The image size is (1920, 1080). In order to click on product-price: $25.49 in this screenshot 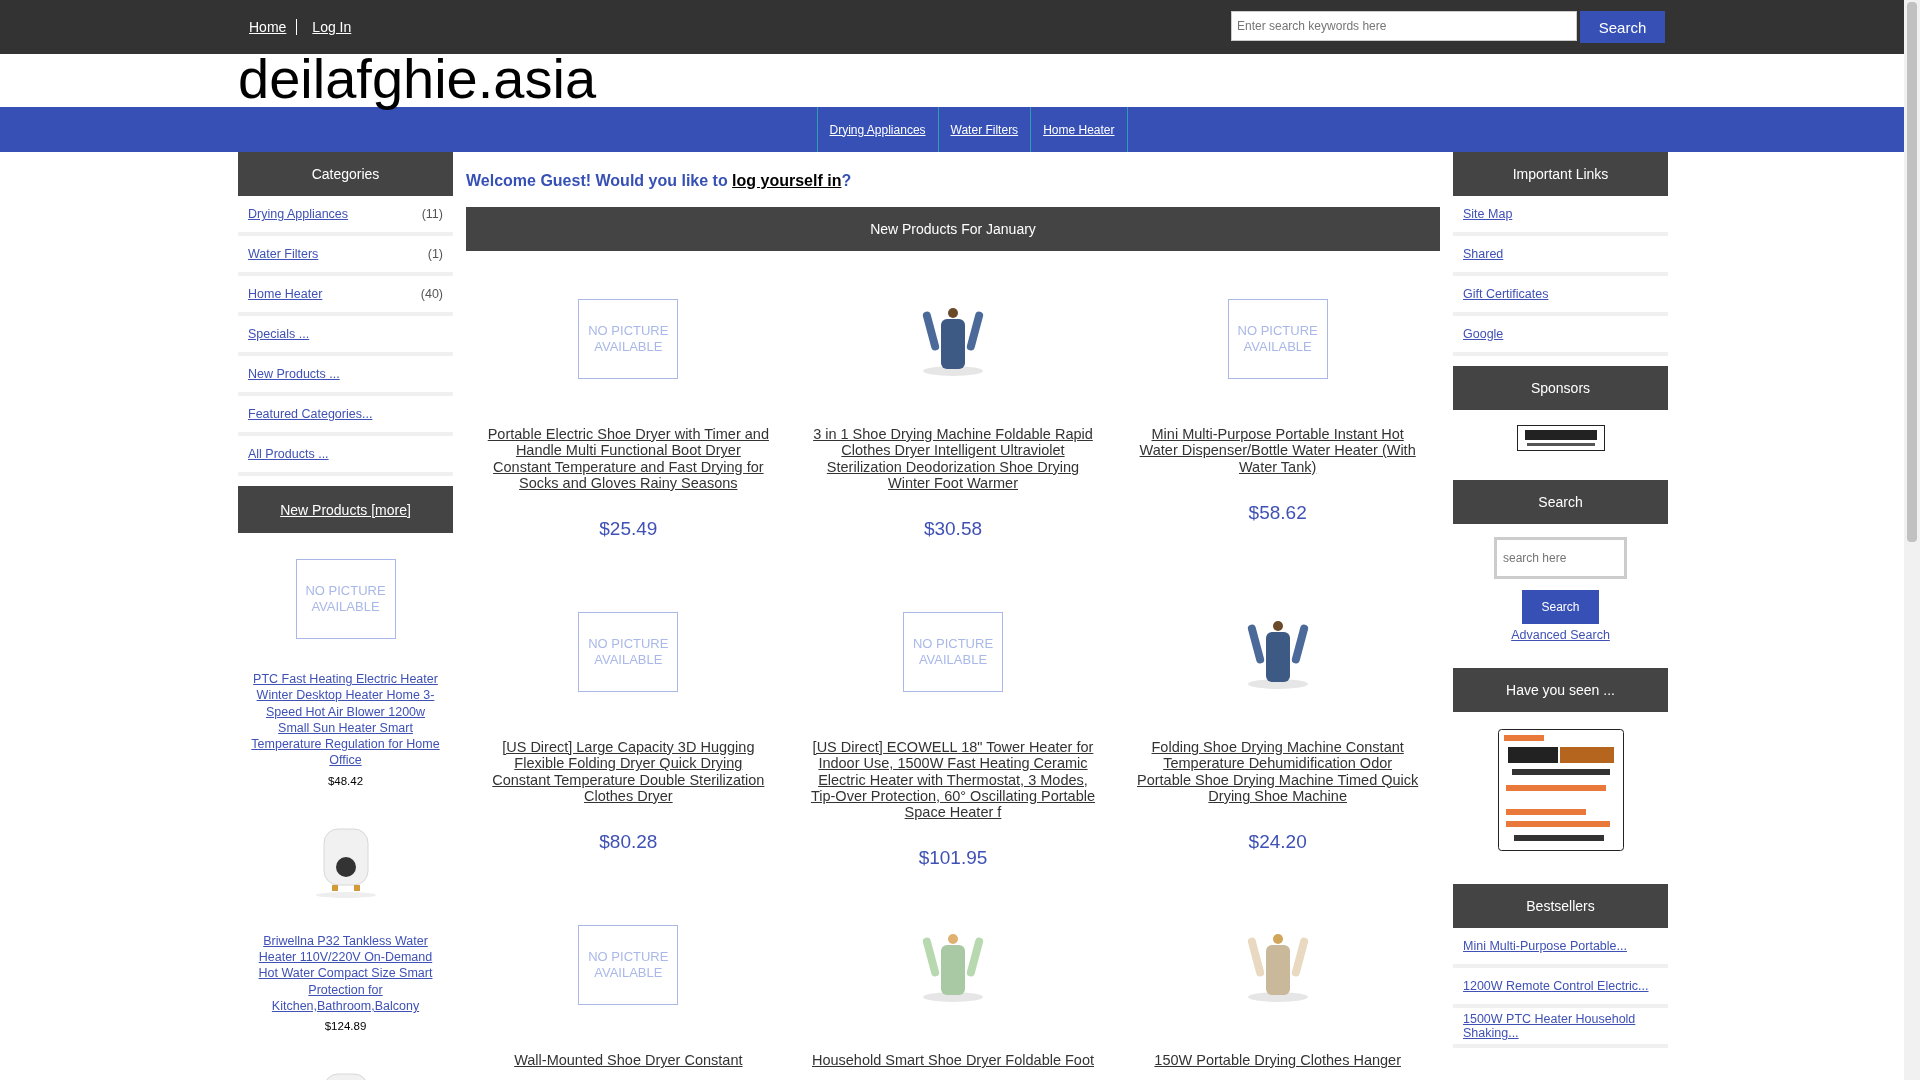, I will do `click(628, 529)`.